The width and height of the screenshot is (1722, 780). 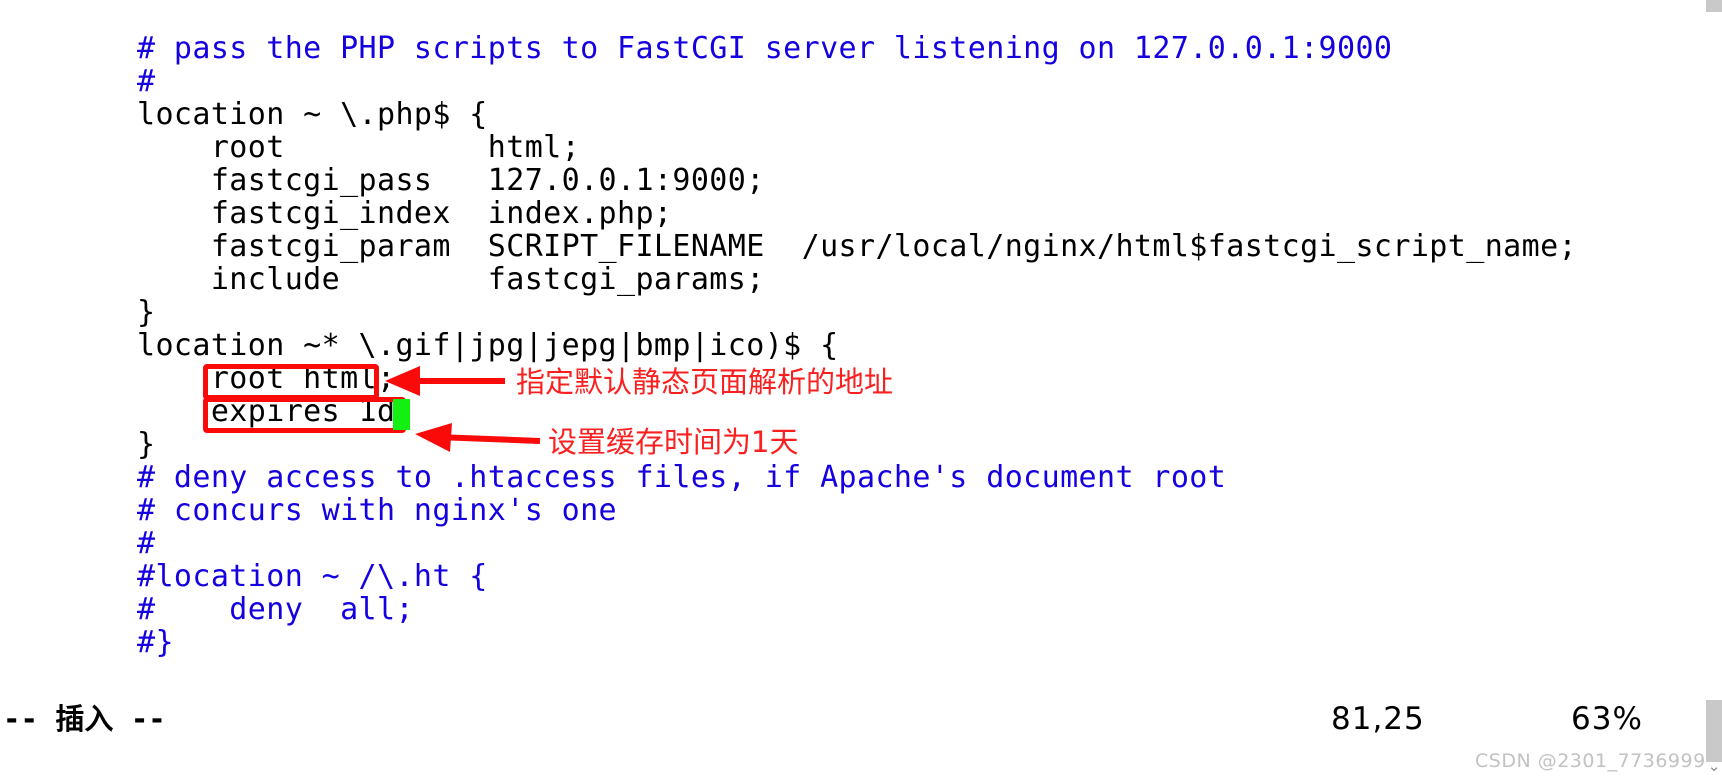 I want to click on code-line: # concurs with nginx's one, so click(x=377, y=511).